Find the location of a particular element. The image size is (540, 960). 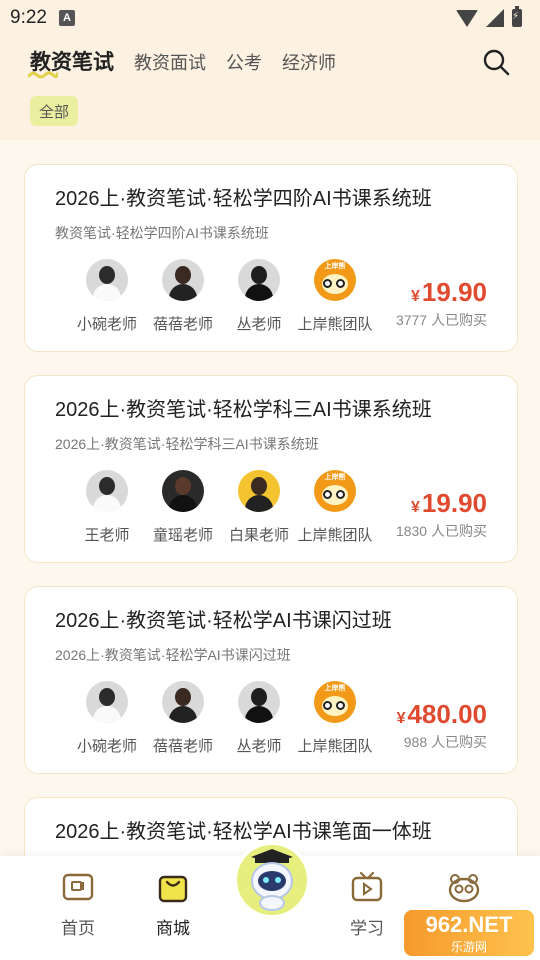

status-bar: 9:22 A is located at coordinates (270, 18).